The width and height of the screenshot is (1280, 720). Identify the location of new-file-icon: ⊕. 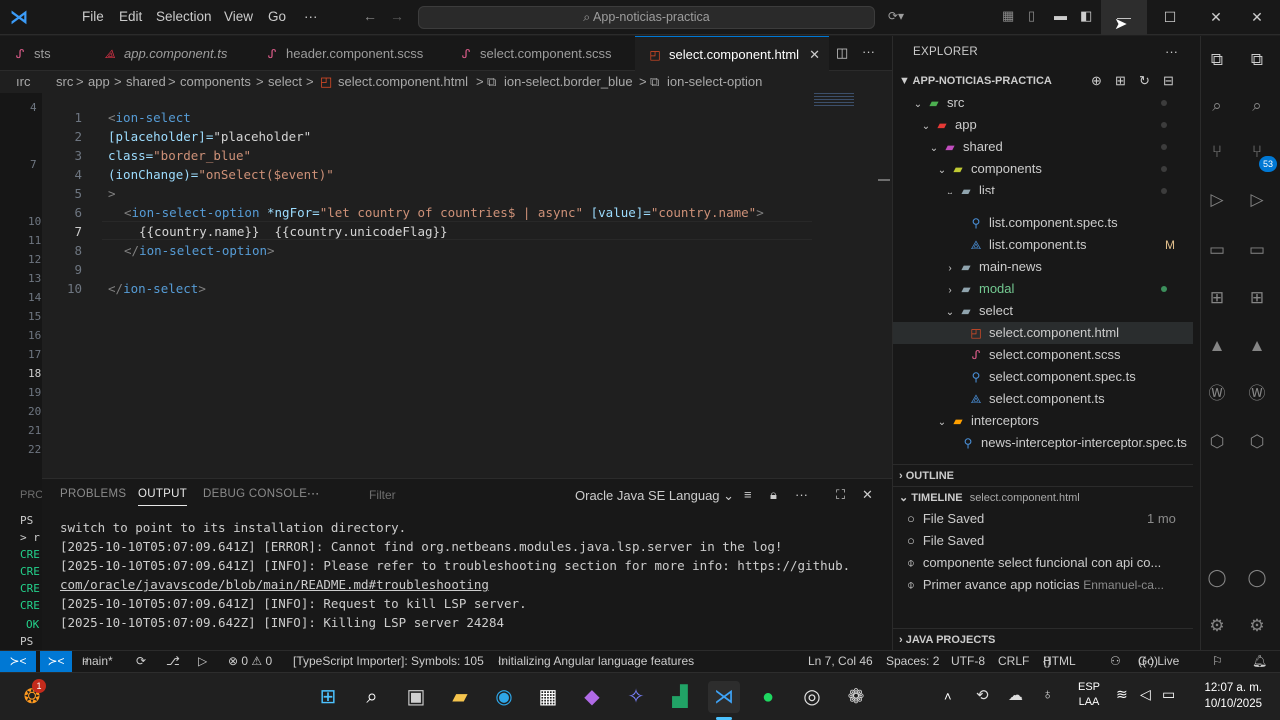
(1096, 81).